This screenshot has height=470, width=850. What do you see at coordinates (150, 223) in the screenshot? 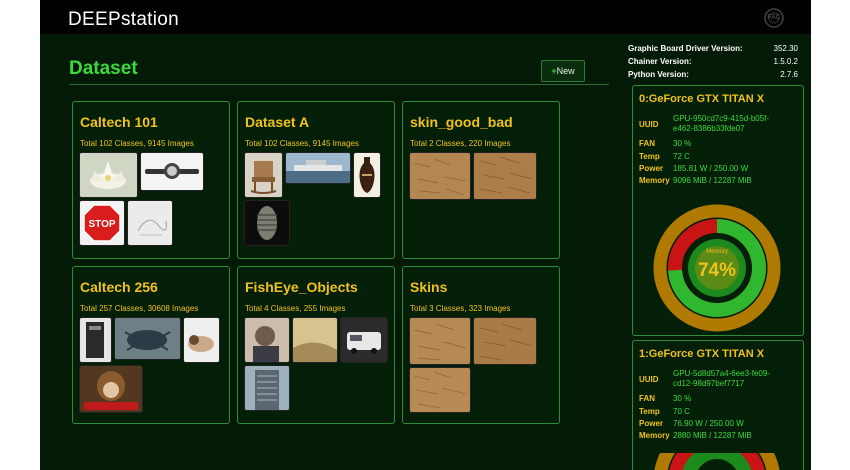
I see `thumbnail-sketch` at bounding box center [150, 223].